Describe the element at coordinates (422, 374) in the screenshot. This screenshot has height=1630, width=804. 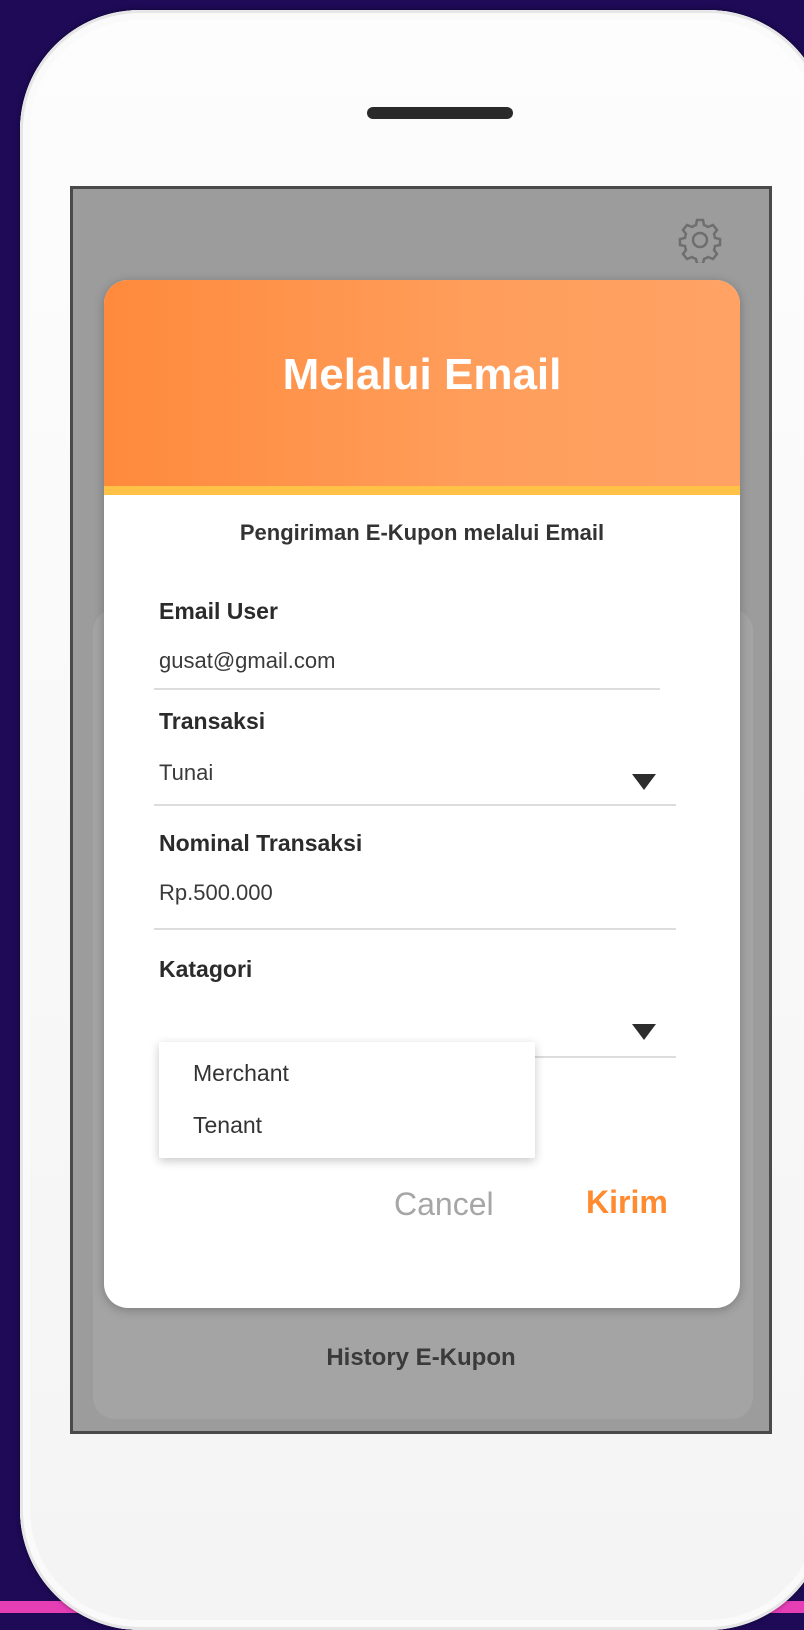
I see `dialog-title: Melalui Email` at that location.